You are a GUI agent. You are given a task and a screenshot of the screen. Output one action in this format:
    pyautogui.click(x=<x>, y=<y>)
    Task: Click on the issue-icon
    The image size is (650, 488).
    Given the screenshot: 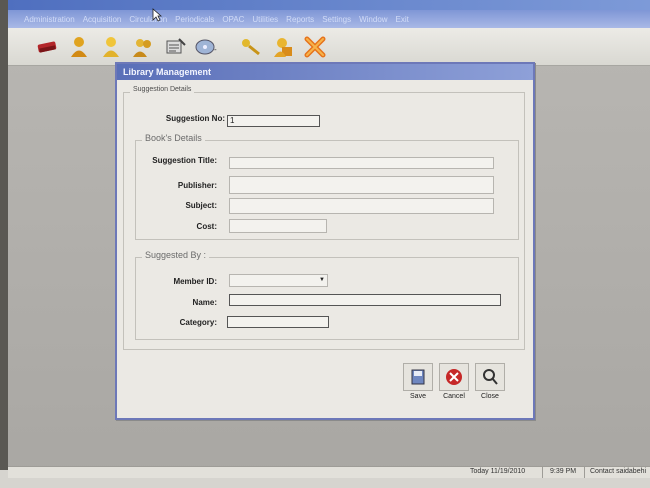 What is the action you would take?
    pyautogui.click(x=175, y=47)
    